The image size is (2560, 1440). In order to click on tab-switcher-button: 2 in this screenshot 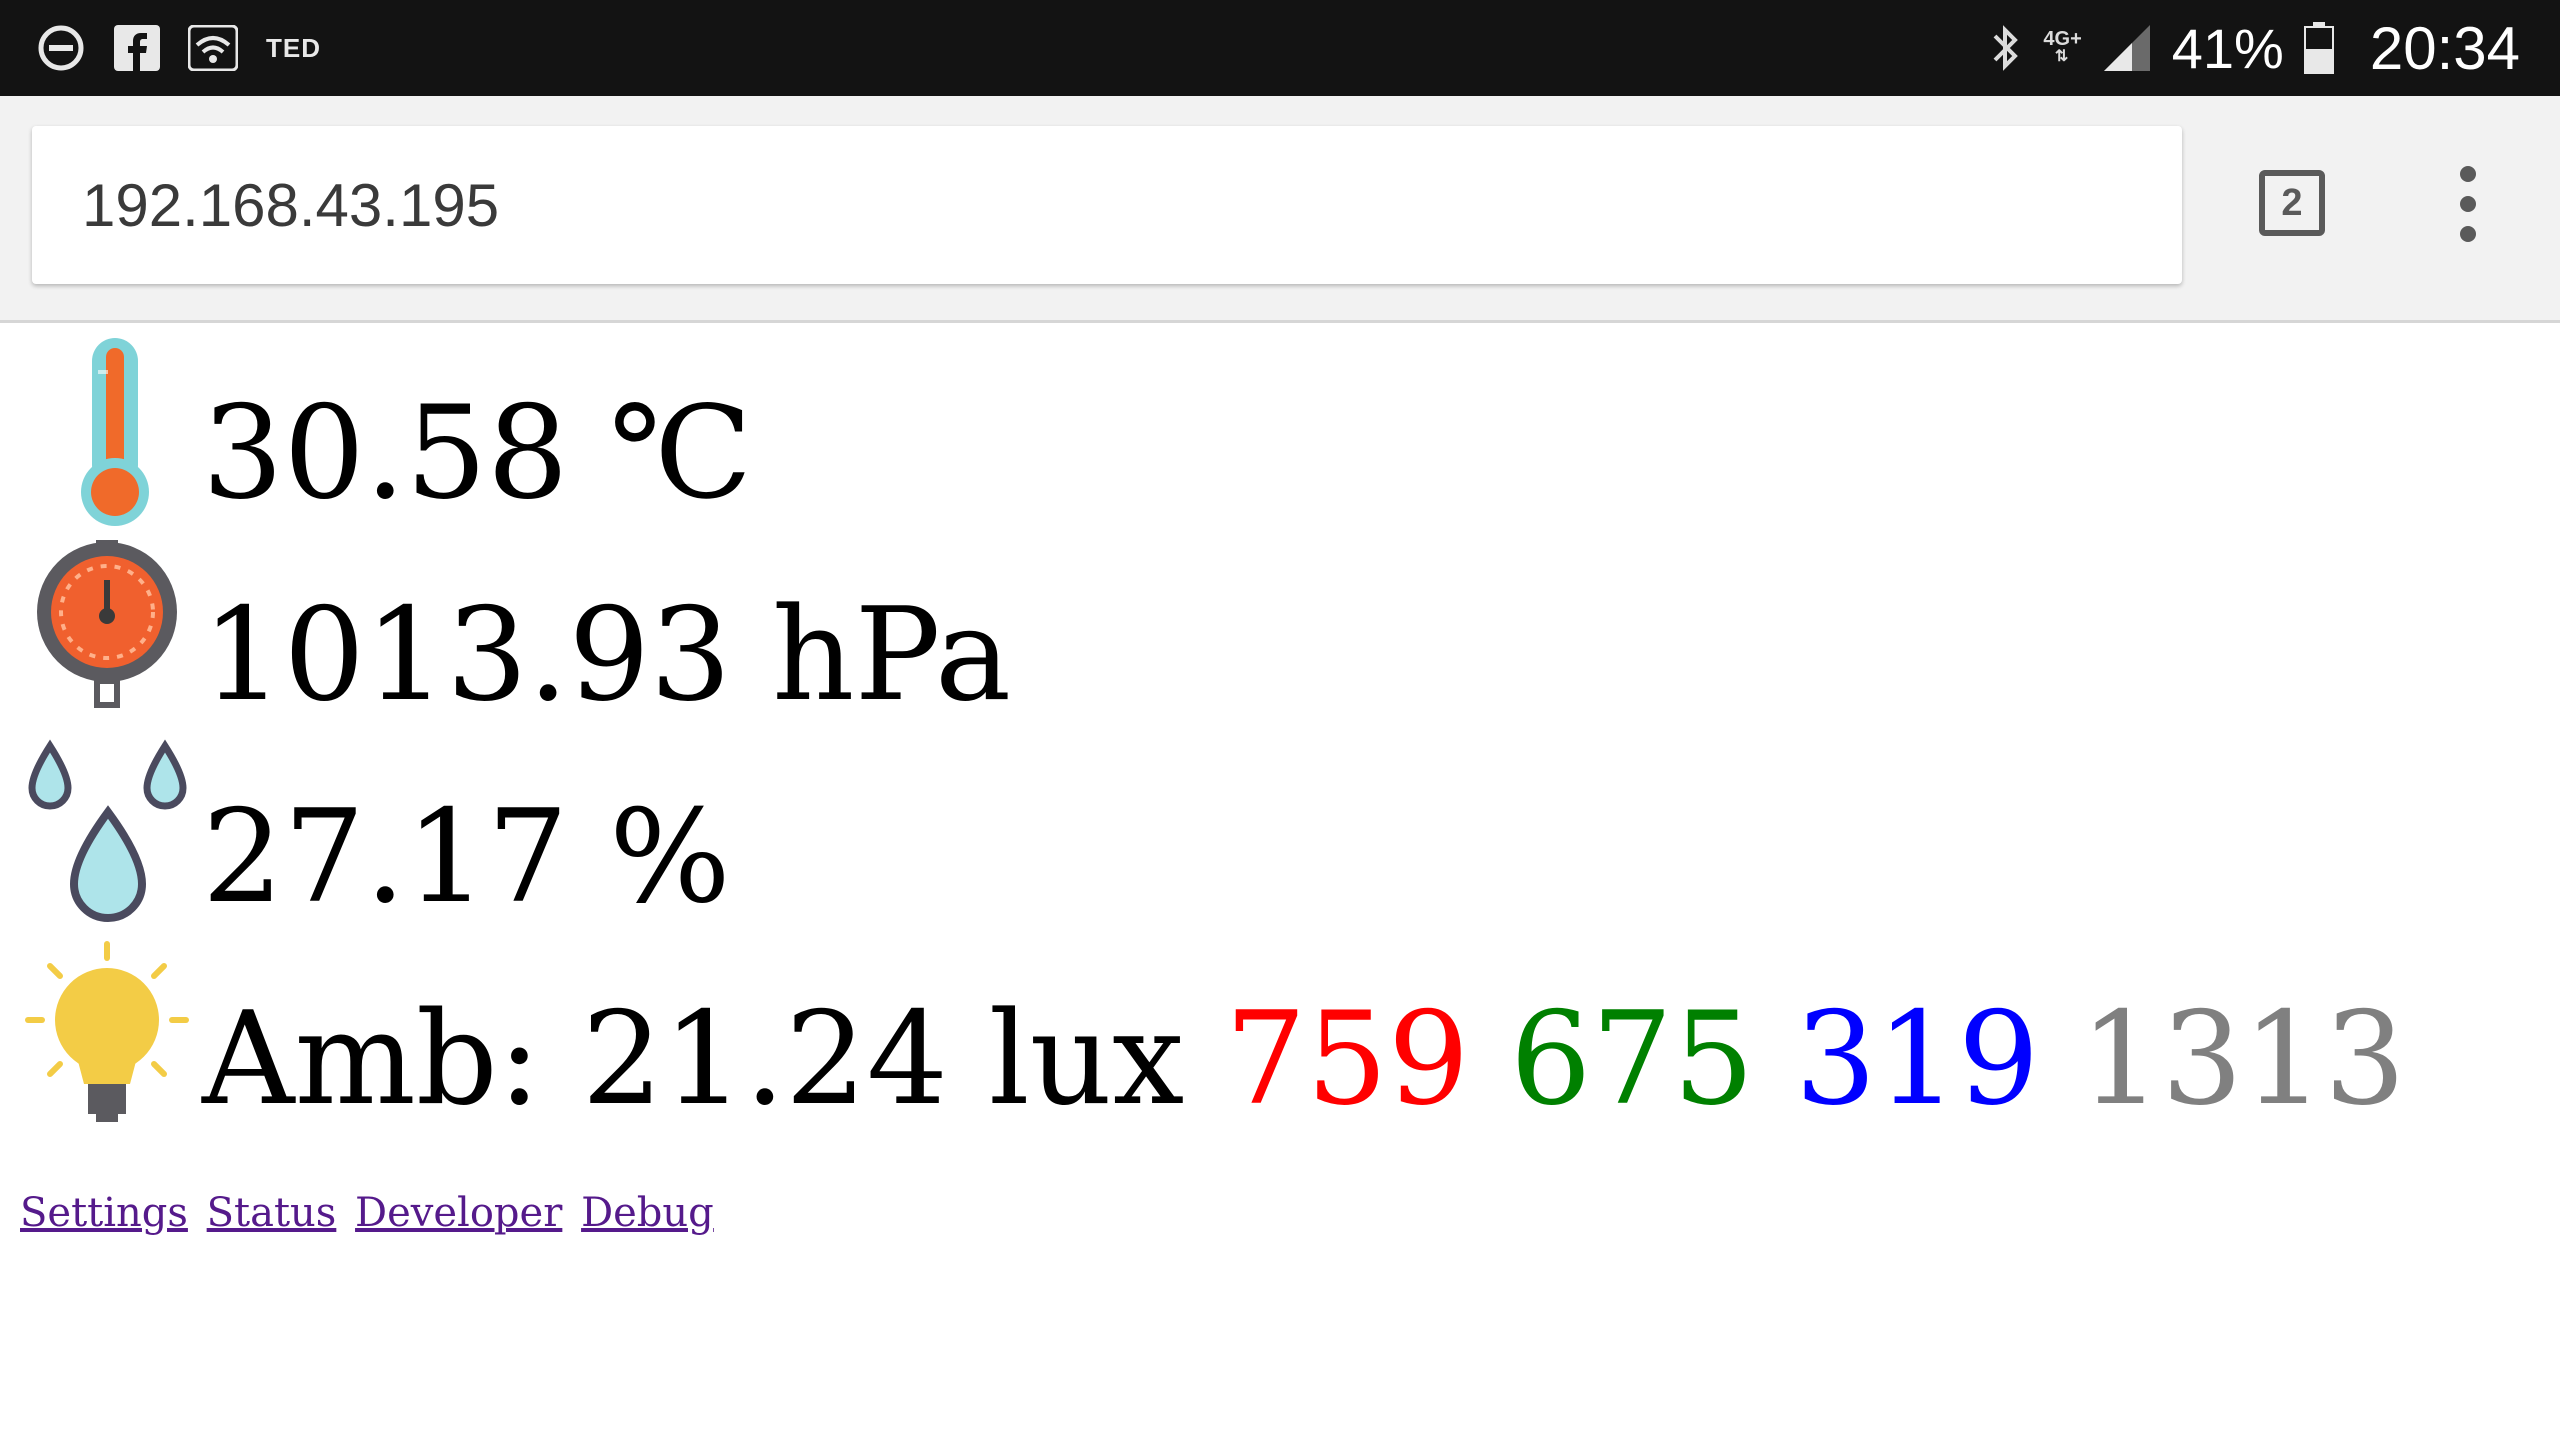, I will do `click(2292, 203)`.